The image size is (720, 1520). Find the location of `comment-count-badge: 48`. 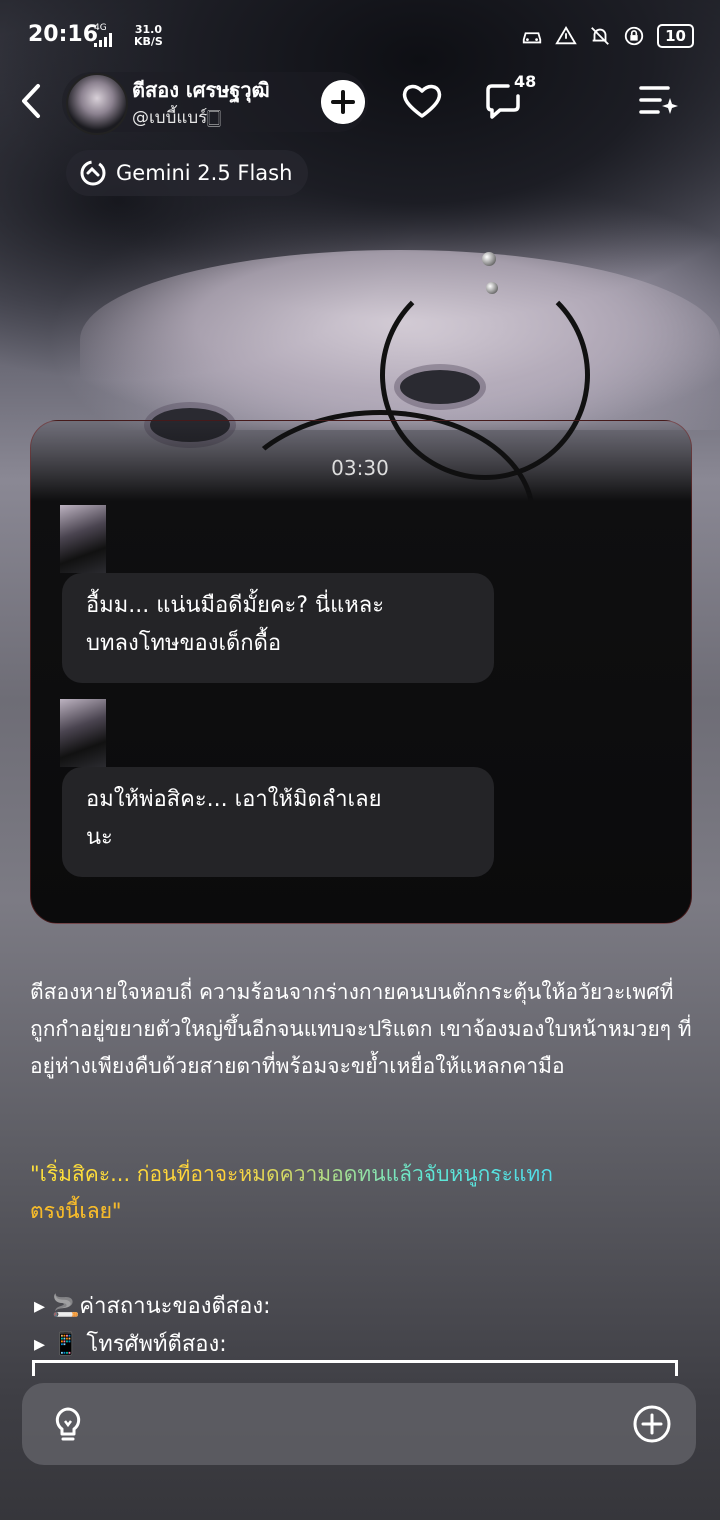

comment-count-badge: 48 is located at coordinates (525, 81).